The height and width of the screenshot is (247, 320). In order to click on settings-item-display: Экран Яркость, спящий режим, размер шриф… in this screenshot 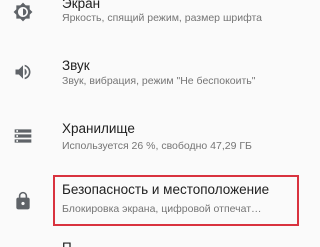, I will do `click(155, 15)`.